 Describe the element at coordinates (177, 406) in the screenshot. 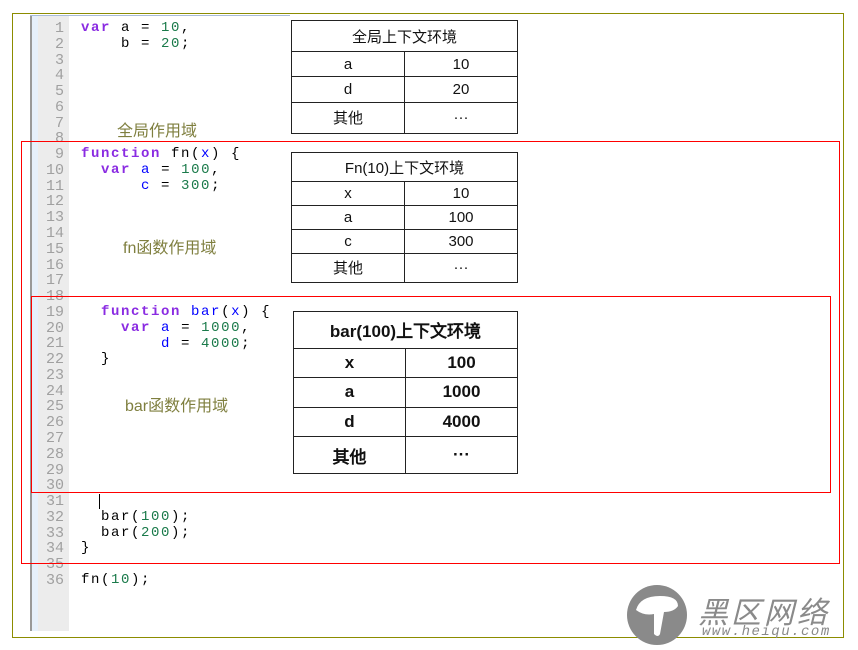

I see `bar-scope-label: bar函数作用域` at that location.